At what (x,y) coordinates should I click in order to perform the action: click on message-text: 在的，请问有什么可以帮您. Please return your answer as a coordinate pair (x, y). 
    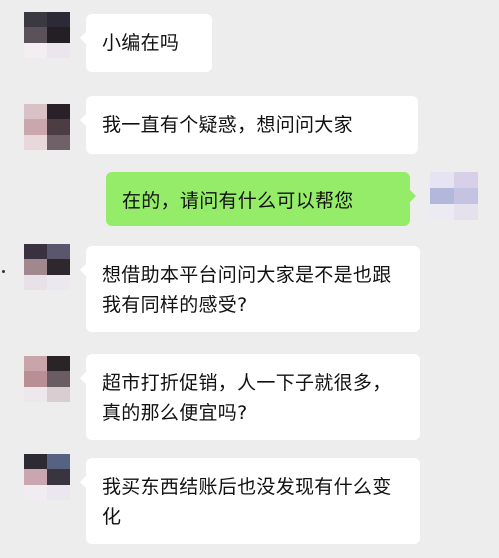
    Looking at the image, I should click on (238, 201).